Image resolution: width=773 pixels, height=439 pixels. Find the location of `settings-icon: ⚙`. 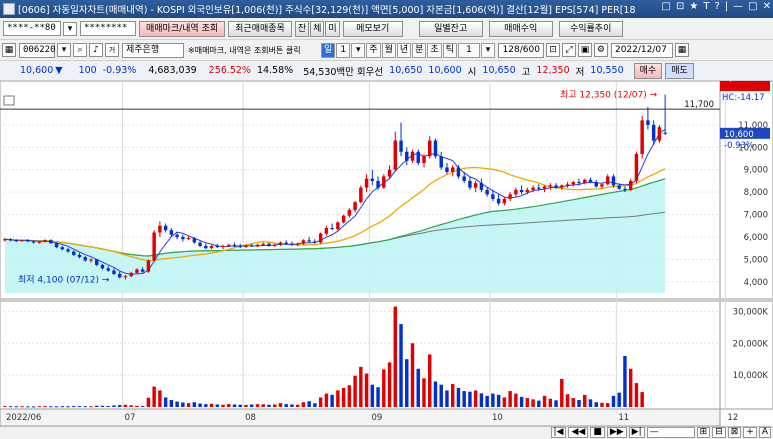

settings-icon: ⚙ is located at coordinates (600, 50).